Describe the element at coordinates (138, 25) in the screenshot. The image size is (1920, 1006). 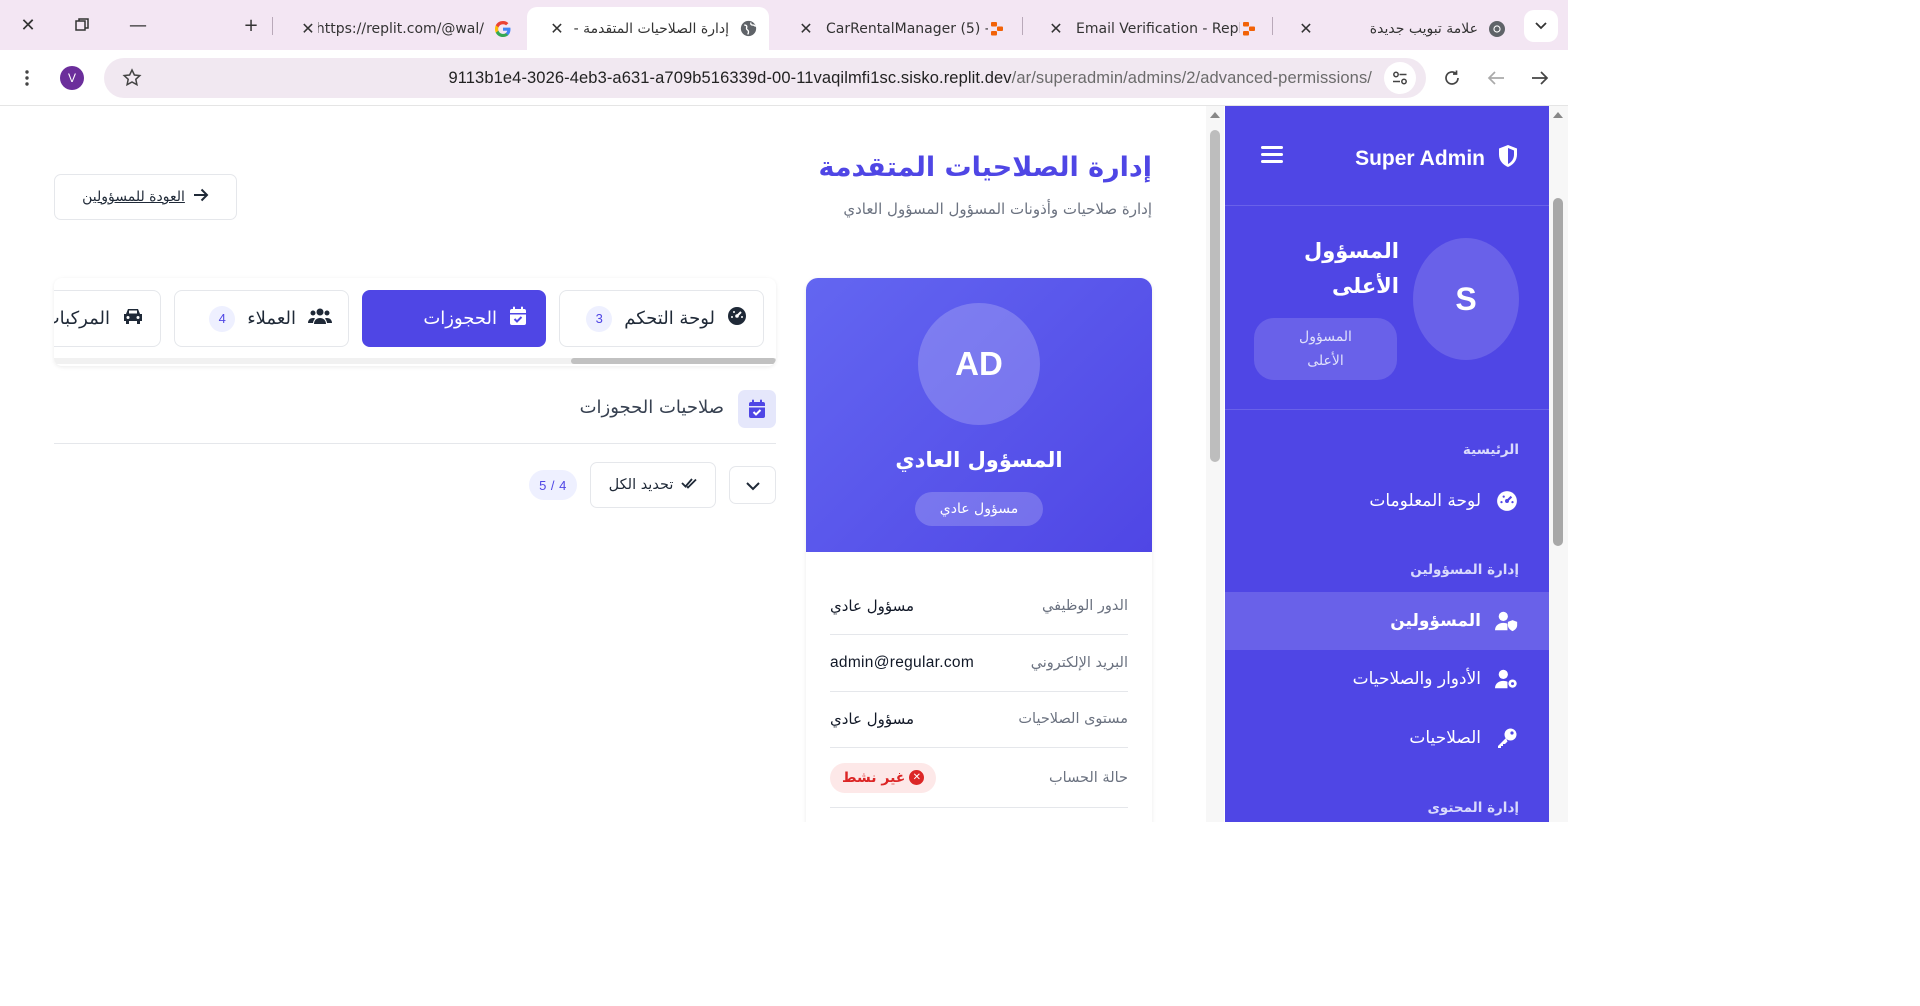
I see `minimize-window-icon: —` at that location.